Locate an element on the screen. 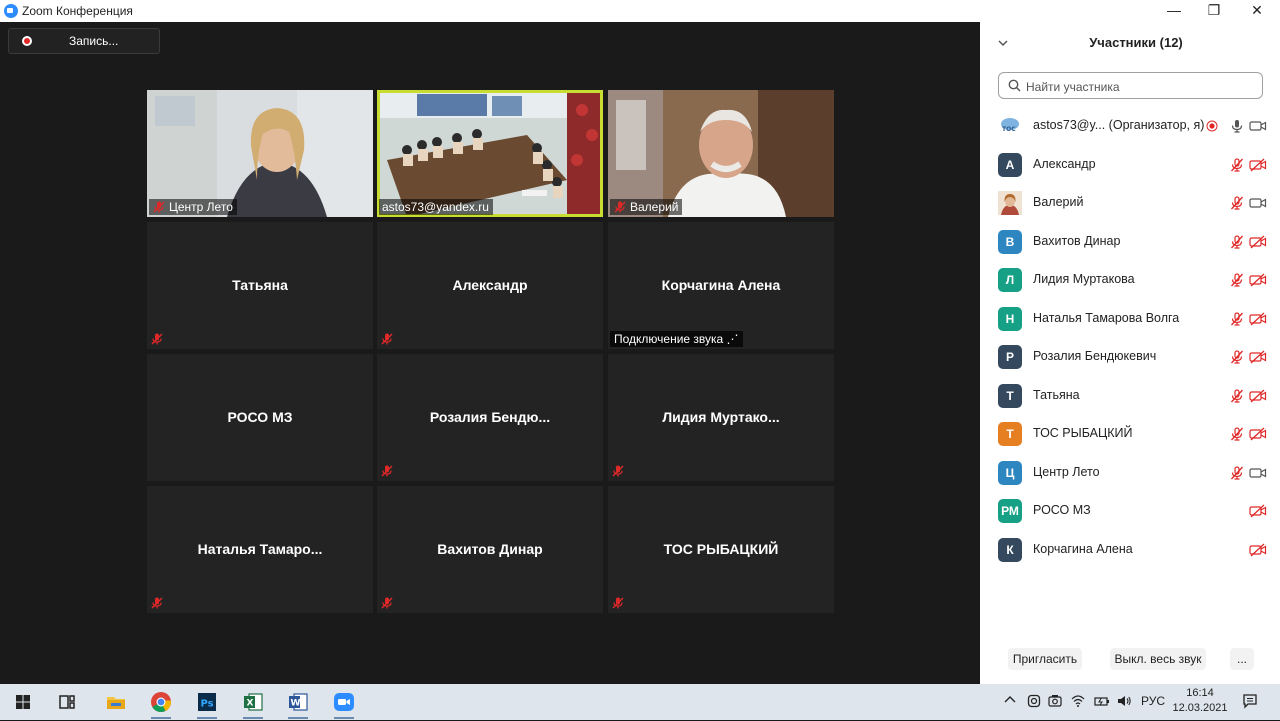 The image size is (1280, 721). tile-name: РОСО МЗ is located at coordinates (260, 417).